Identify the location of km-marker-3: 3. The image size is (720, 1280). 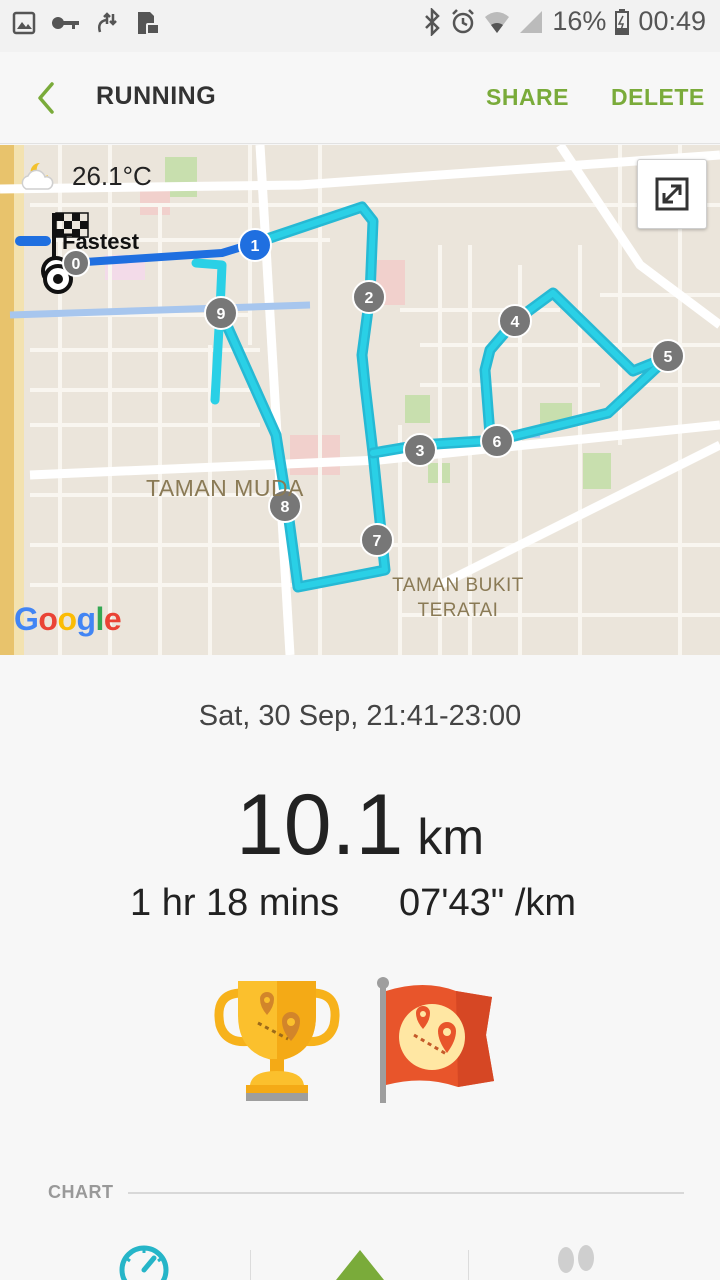
(420, 450).